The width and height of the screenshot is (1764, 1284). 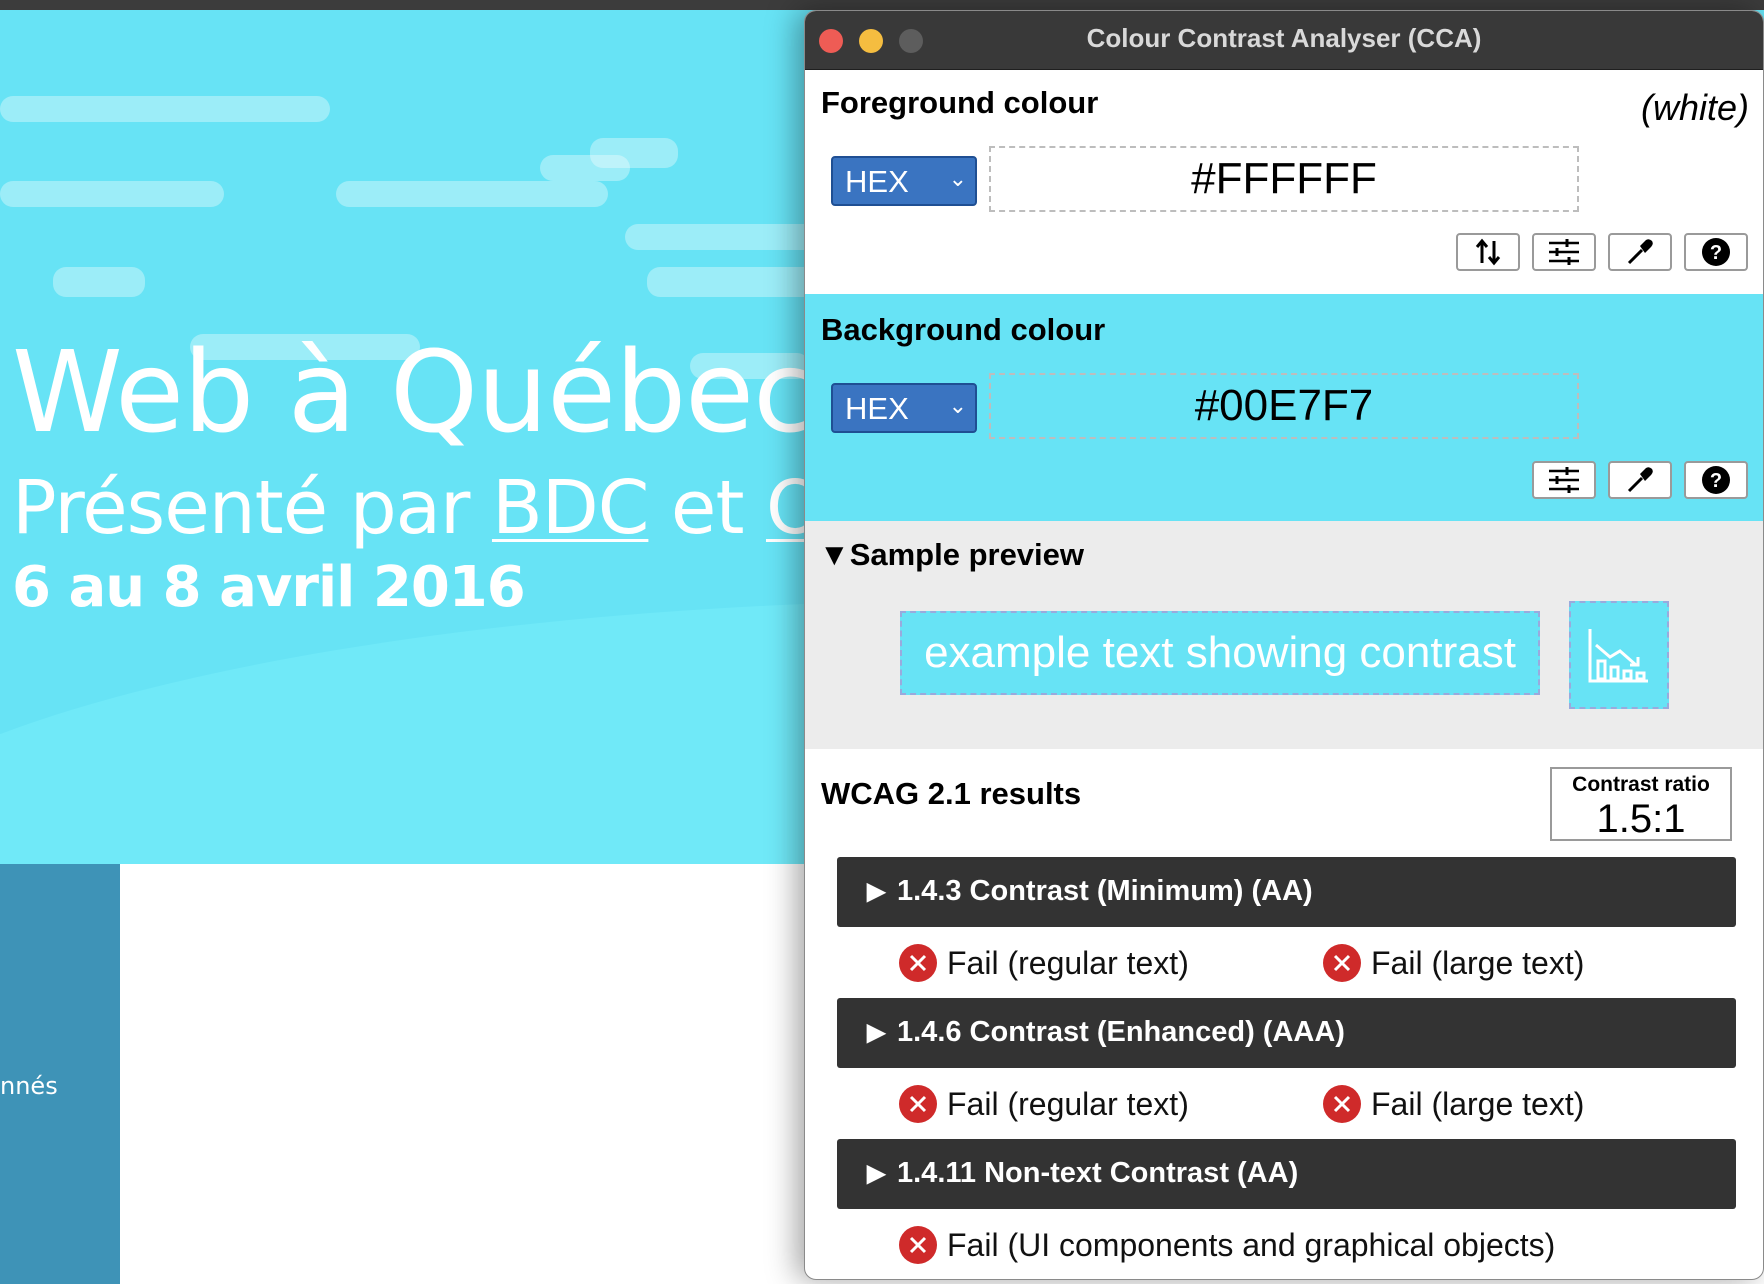 I want to click on criterion-title: 1.4.3 Contrast (Minimum) (AA), so click(x=1105, y=891).